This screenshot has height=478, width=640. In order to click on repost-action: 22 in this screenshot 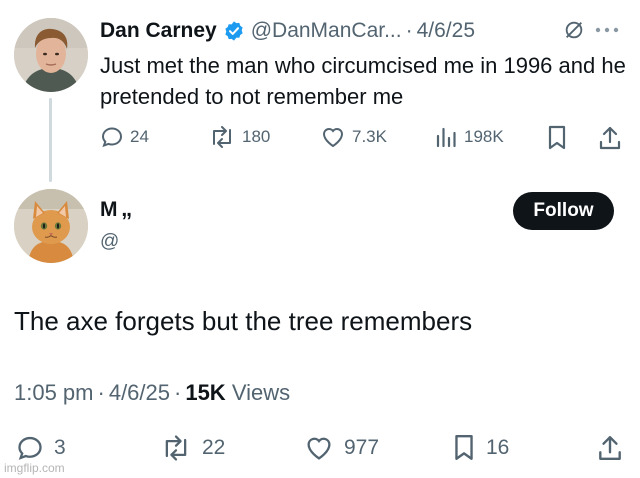, I will do `click(192, 448)`.